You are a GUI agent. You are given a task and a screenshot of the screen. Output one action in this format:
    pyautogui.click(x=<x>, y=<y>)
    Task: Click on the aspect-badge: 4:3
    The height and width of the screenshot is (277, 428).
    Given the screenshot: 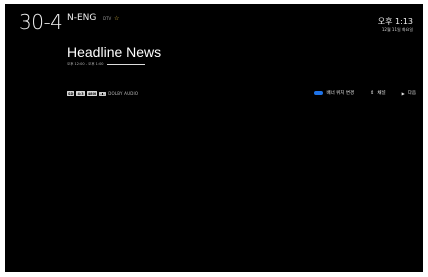 What is the action you would take?
    pyautogui.click(x=80, y=93)
    